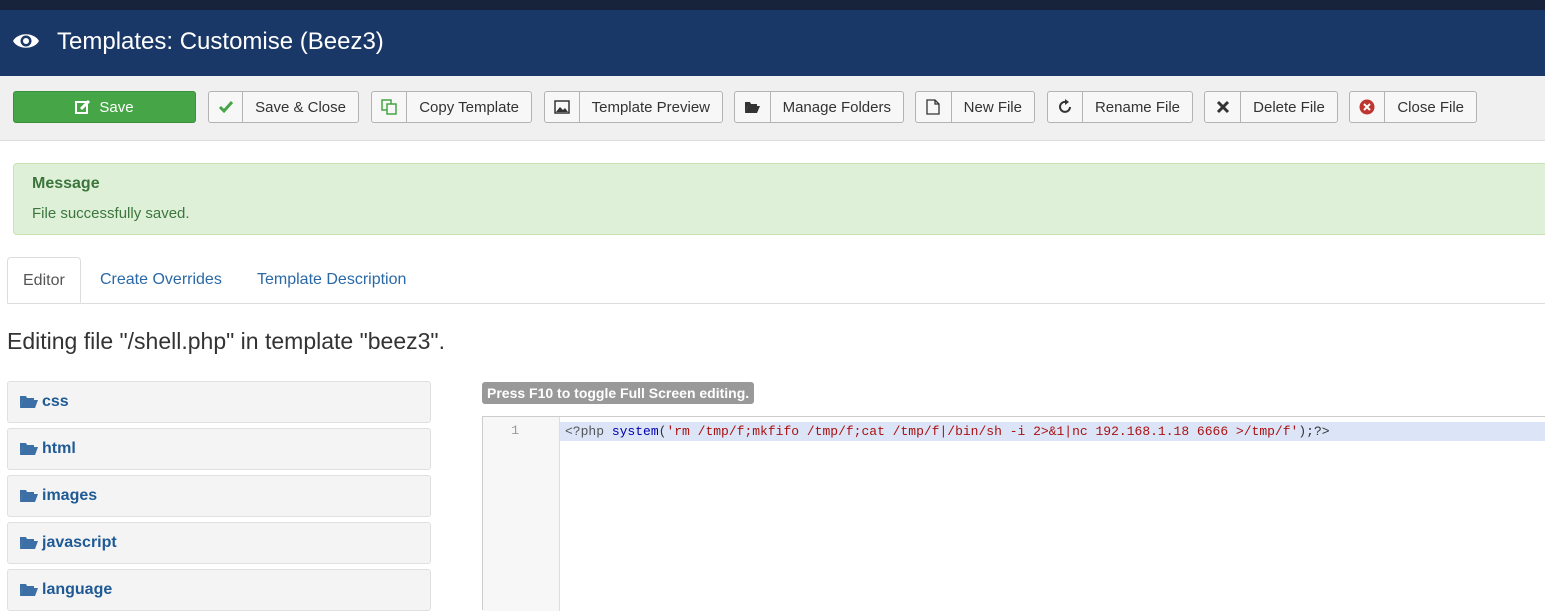  What do you see at coordinates (55, 401) in the screenshot?
I see `folder-label: css` at bounding box center [55, 401].